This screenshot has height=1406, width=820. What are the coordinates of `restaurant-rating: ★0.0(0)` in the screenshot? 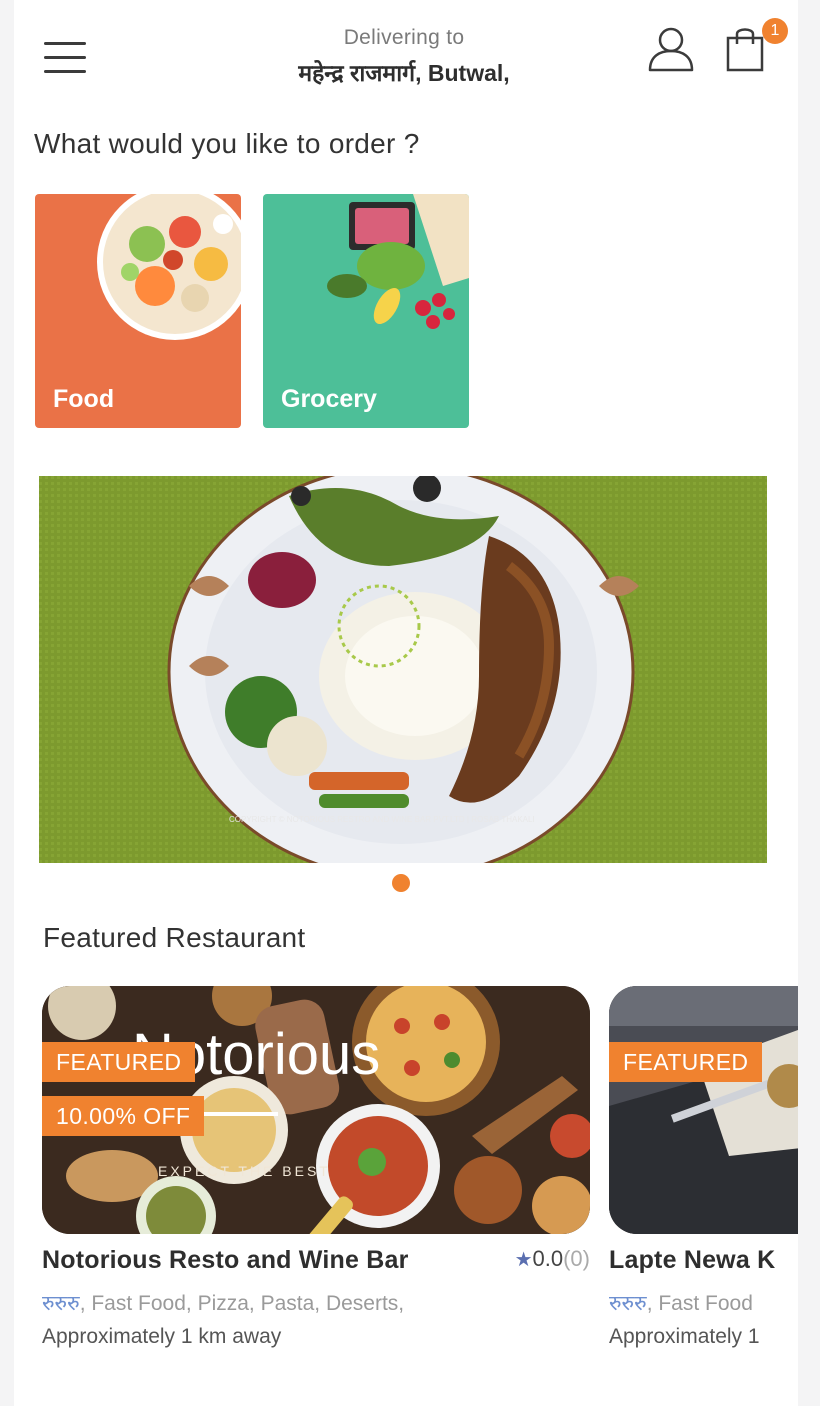 It's located at (552, 1259).